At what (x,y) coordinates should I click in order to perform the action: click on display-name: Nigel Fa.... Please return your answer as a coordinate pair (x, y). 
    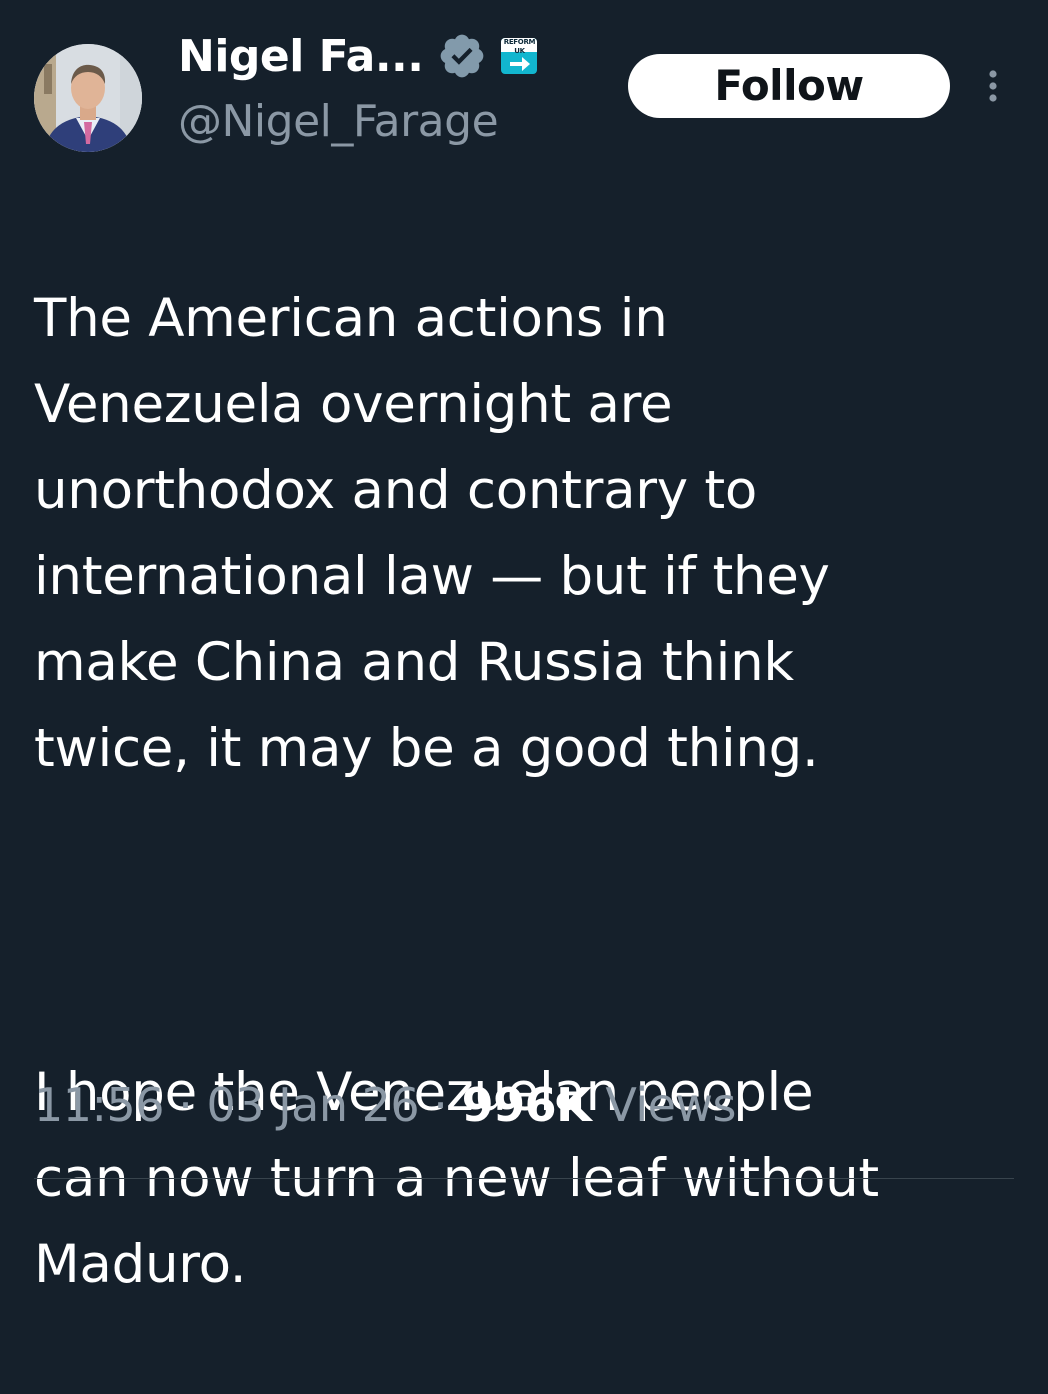
    Looking at the image, I should click on (301, 56).